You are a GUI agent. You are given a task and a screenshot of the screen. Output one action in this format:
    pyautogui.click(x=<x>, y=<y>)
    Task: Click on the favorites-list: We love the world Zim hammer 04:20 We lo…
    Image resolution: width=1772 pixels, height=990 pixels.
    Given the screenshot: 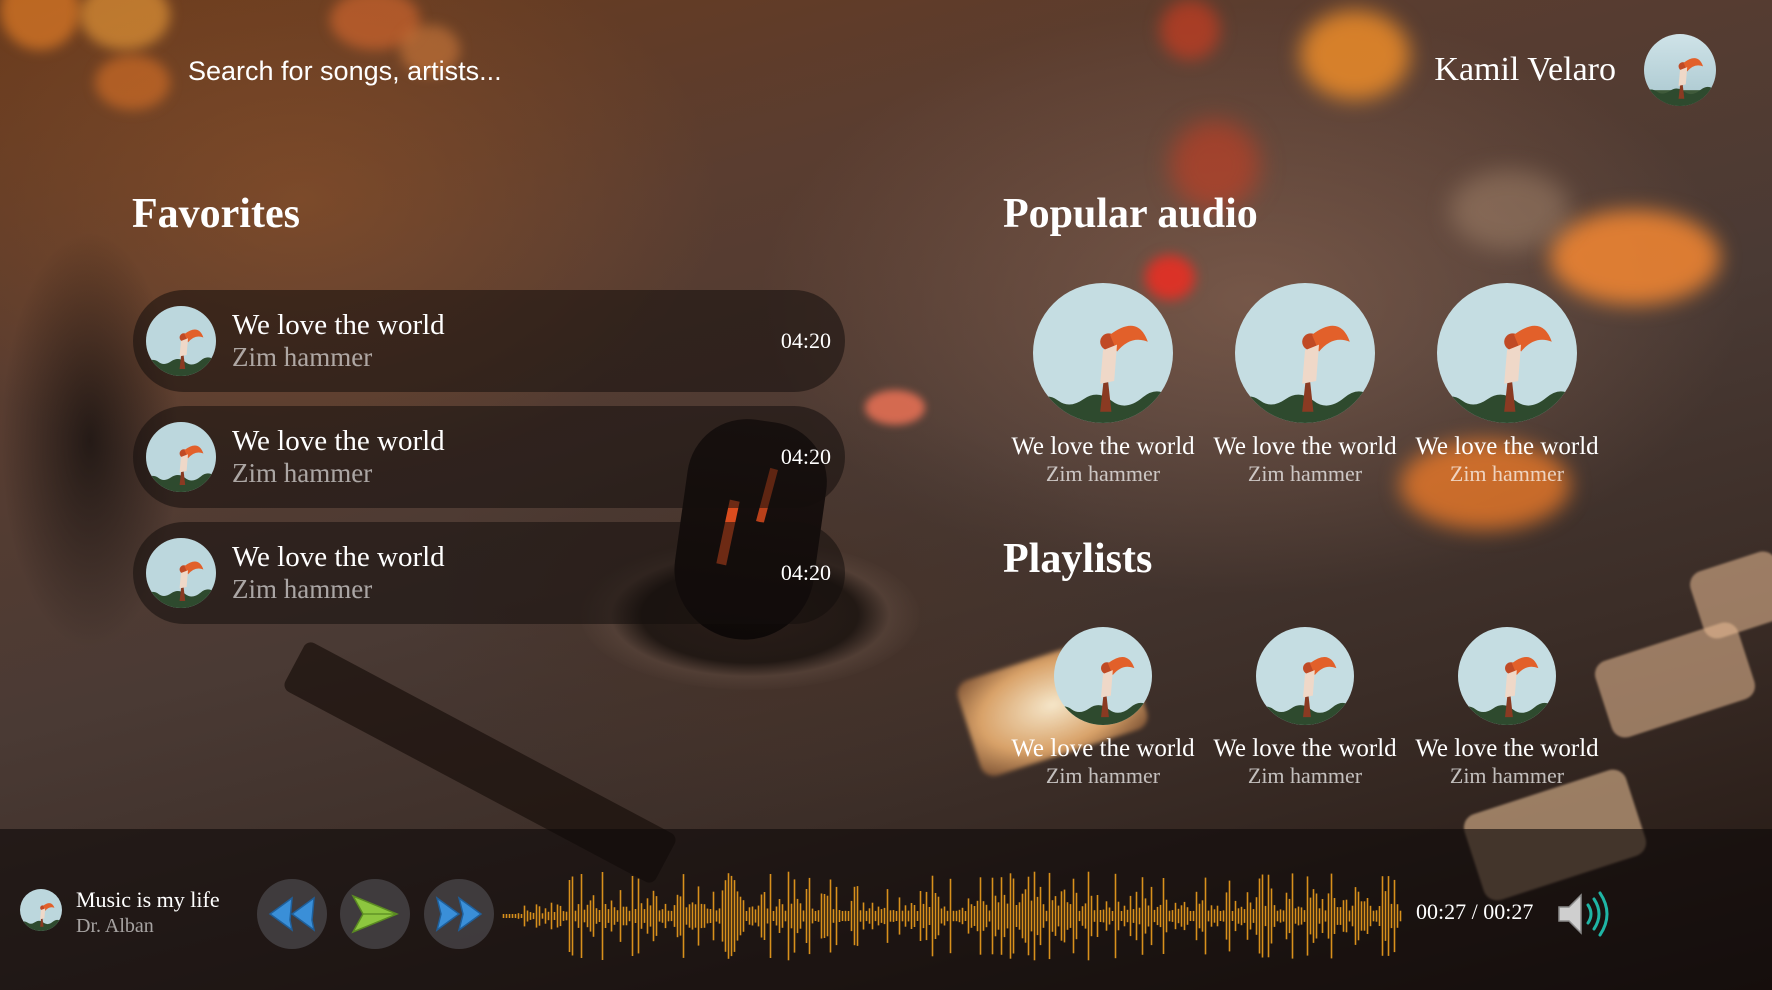 What is the action you would take?
    pyautogui.click(x=489, y=464)
    